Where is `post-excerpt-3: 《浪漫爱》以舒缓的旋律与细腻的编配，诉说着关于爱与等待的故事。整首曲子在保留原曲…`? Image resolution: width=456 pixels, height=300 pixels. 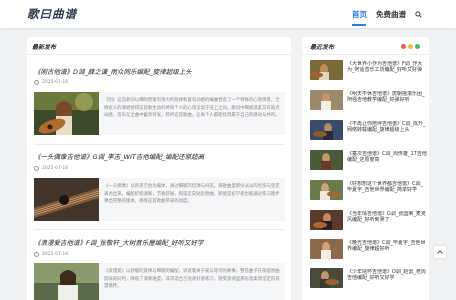
post-excerpt-3: 《浪漫爱》以舒缓的旋律与细腻的编配，诉说着关于爱与等待的故事。整首曲子在保留原曲… is located at coordinates (192, 279).